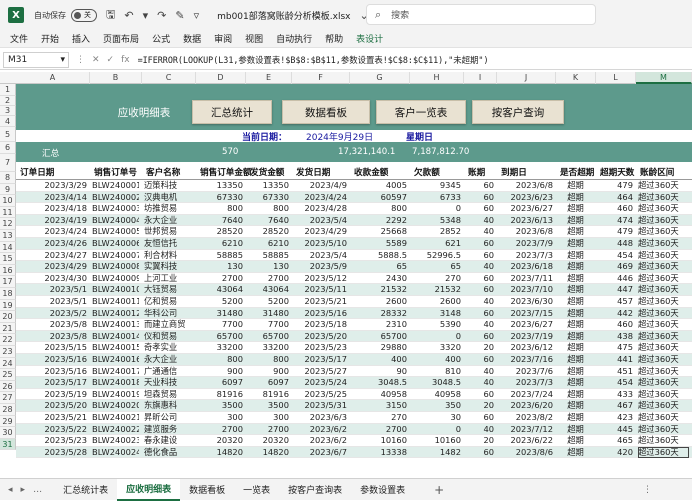 This screenshot has height=501, width=692. I want to click on column-header-g: G, so click(380, 78).